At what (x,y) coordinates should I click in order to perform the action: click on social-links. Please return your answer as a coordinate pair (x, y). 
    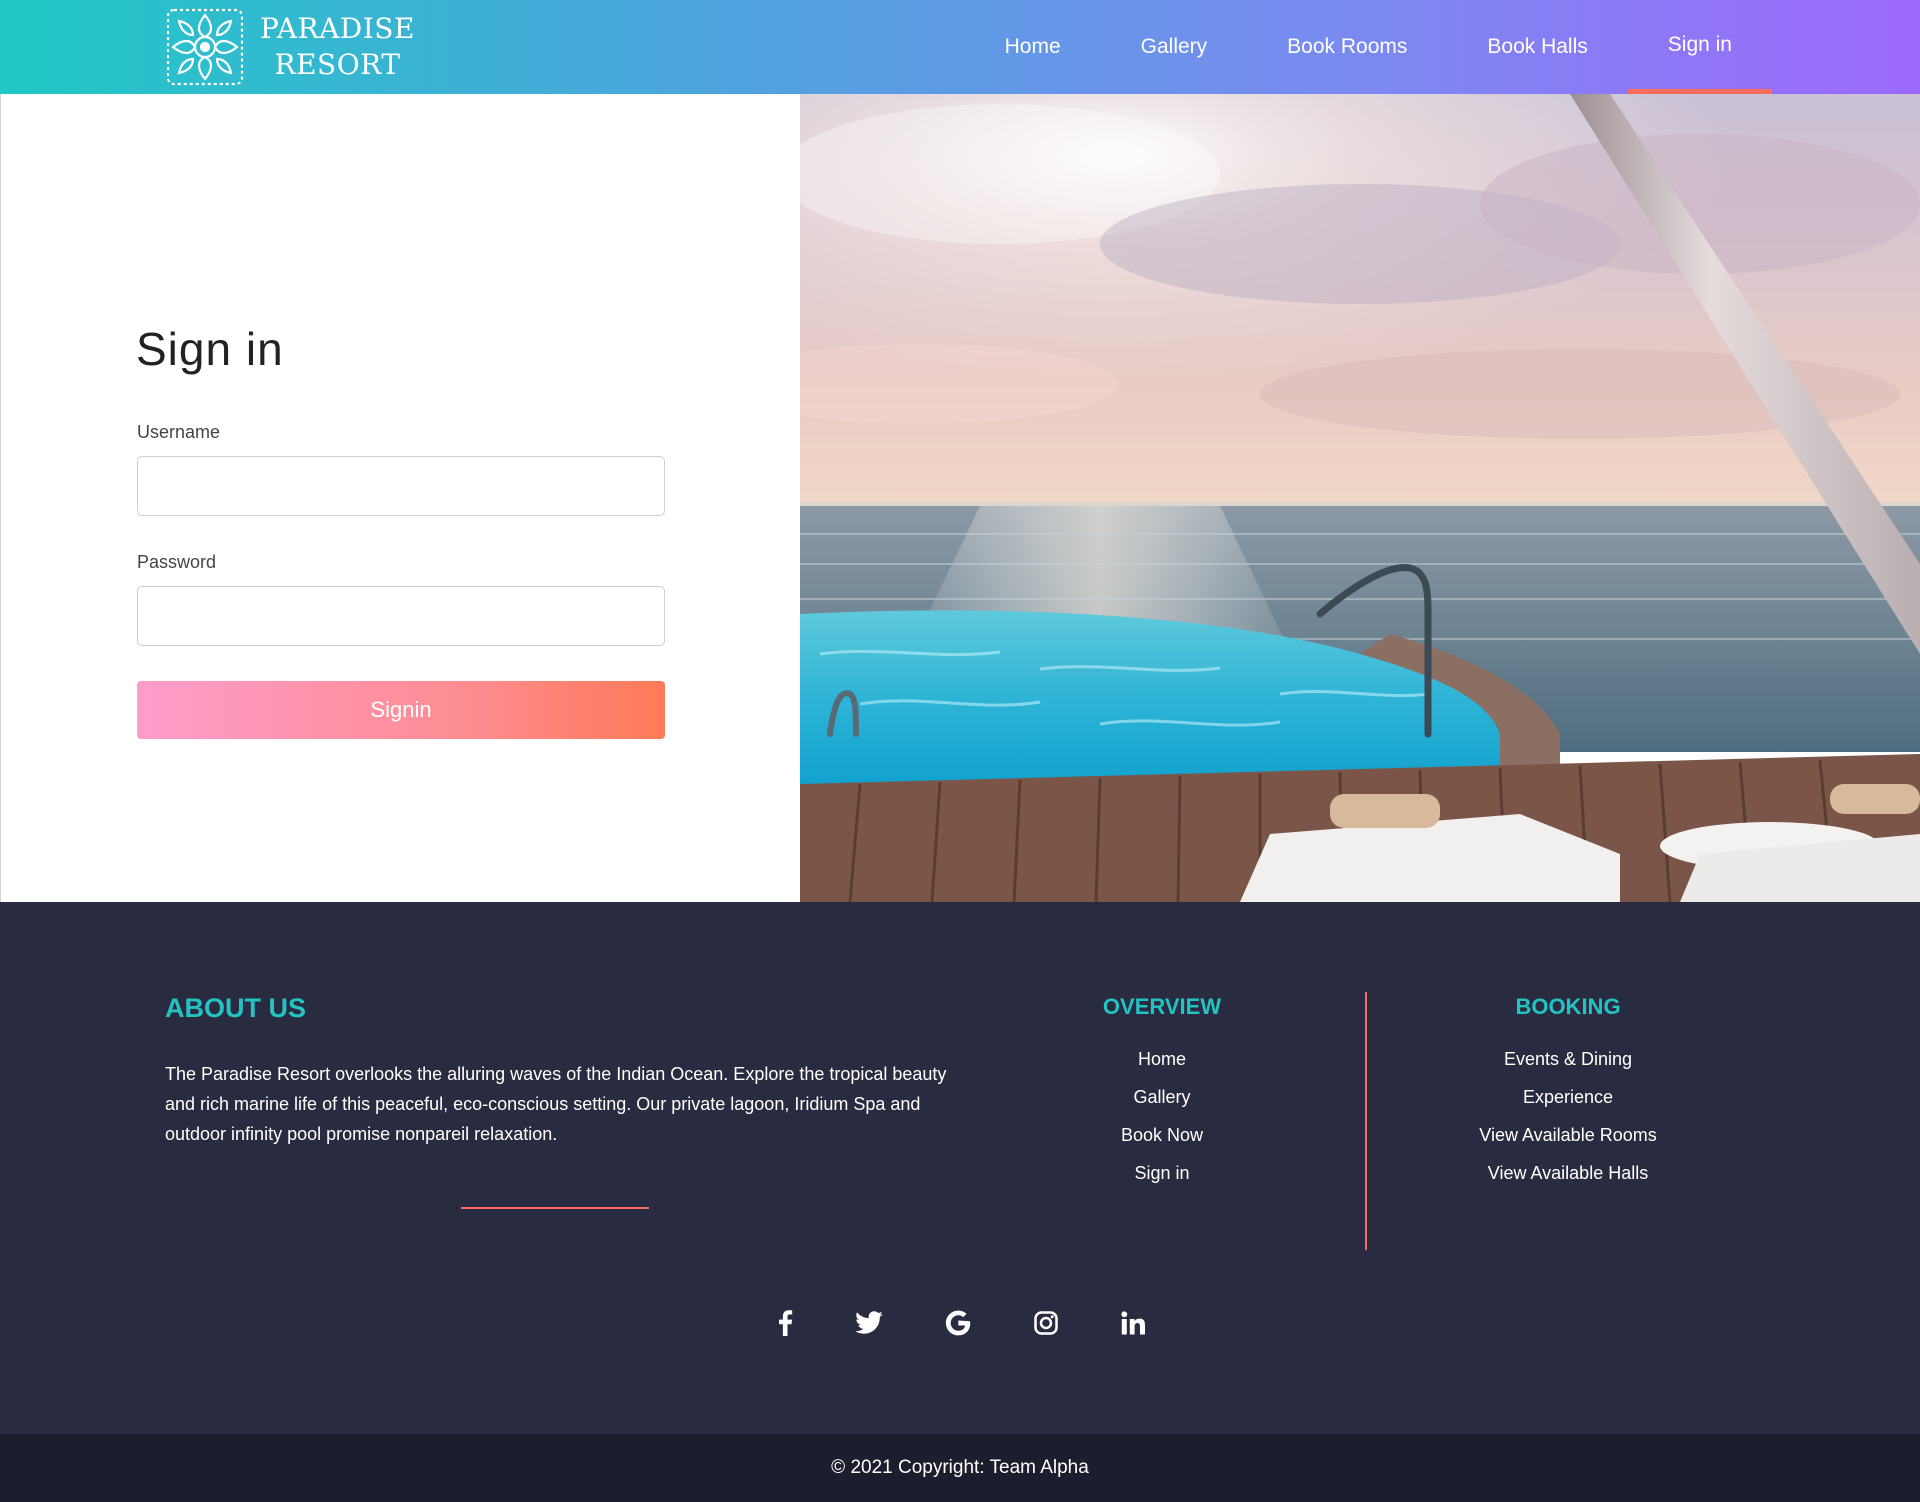
    Looking at the image, I should click on (960, 1323).